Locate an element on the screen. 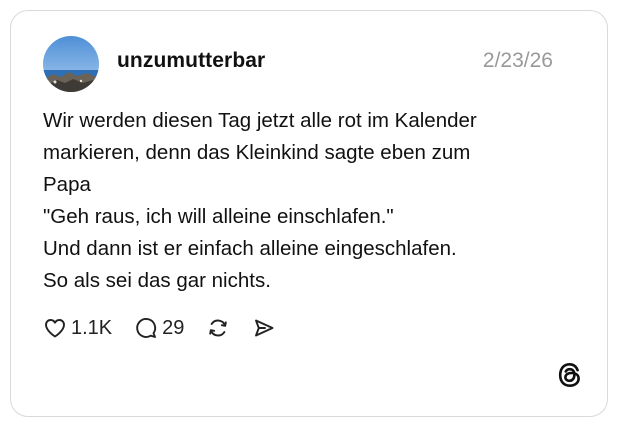  post-actions-bar: 1.1K 29 is located at coordinates (170, 328).